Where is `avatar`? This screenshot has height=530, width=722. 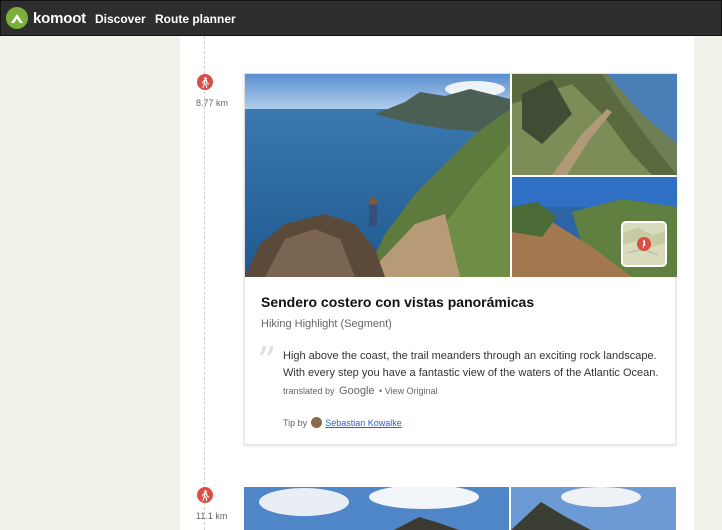 avatar is located at coordinates (317, 422).